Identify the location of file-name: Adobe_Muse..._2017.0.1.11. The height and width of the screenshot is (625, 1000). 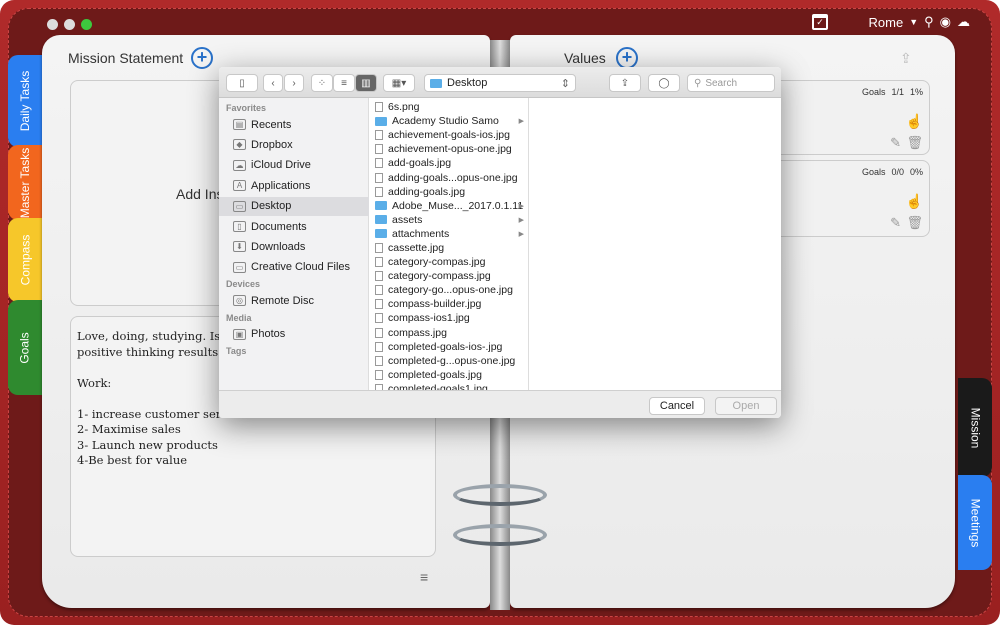
(458, 205).